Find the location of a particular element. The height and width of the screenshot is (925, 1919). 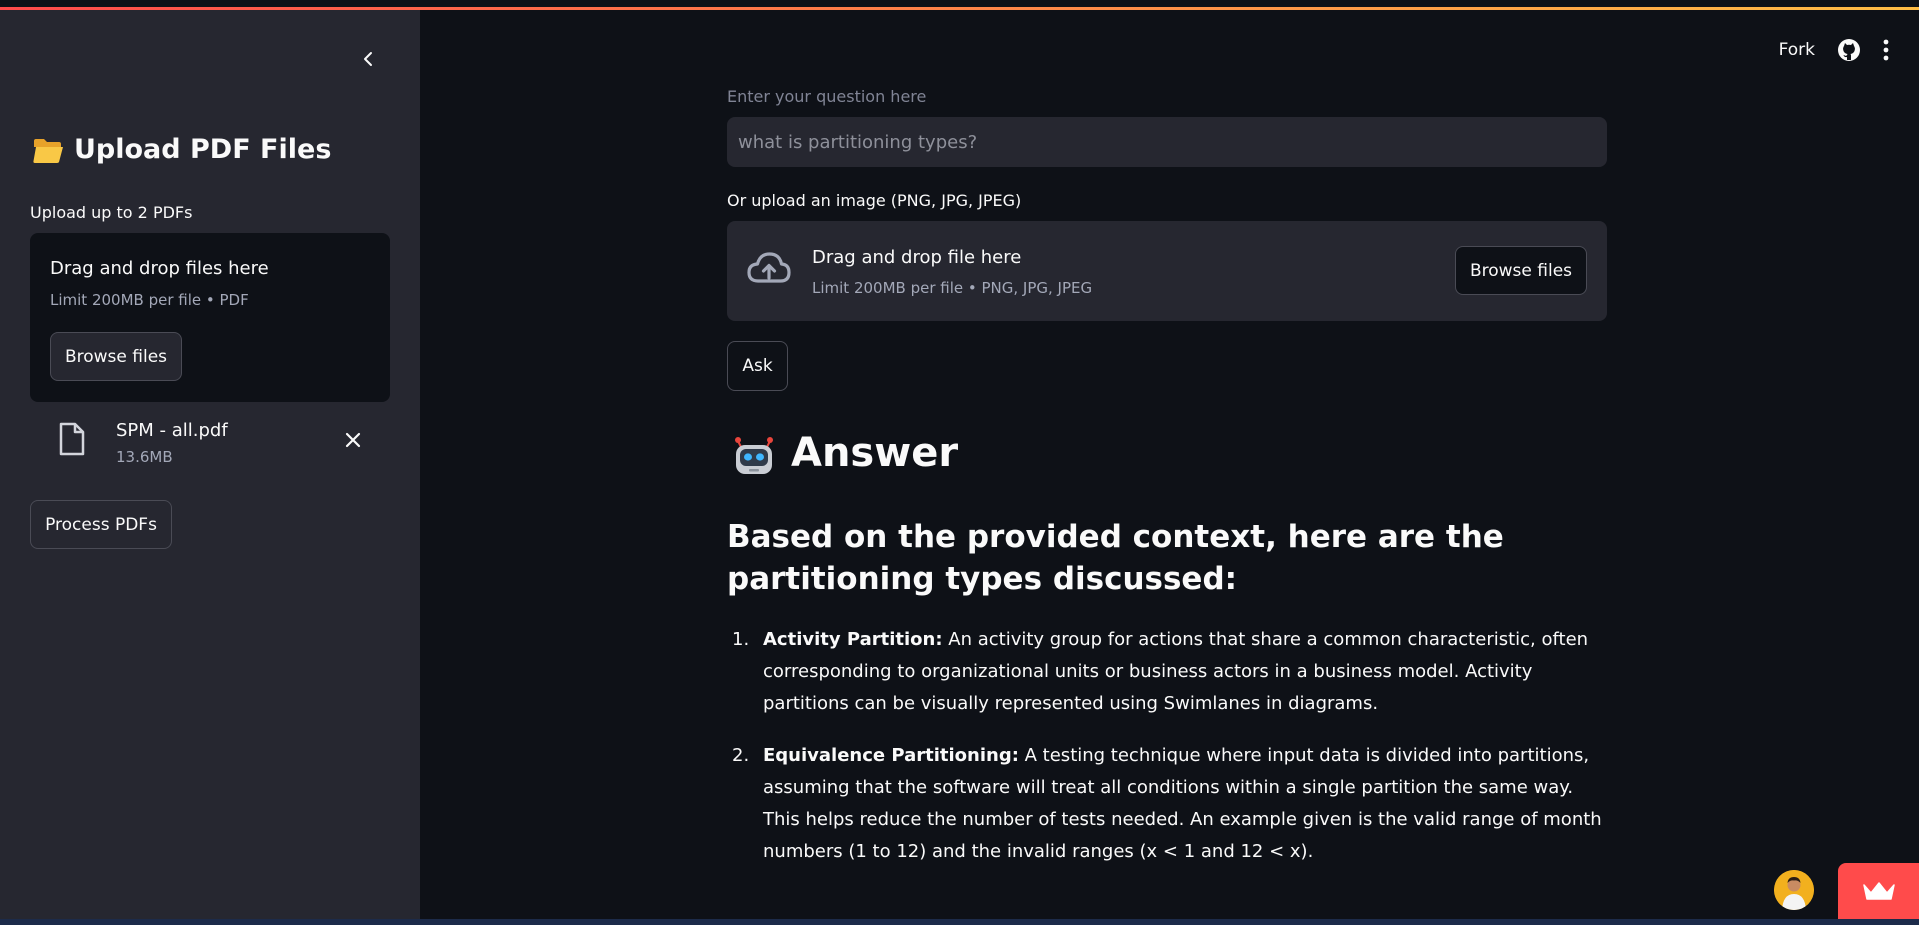

answer-heading: Answer is located at coordinates (844, 453).